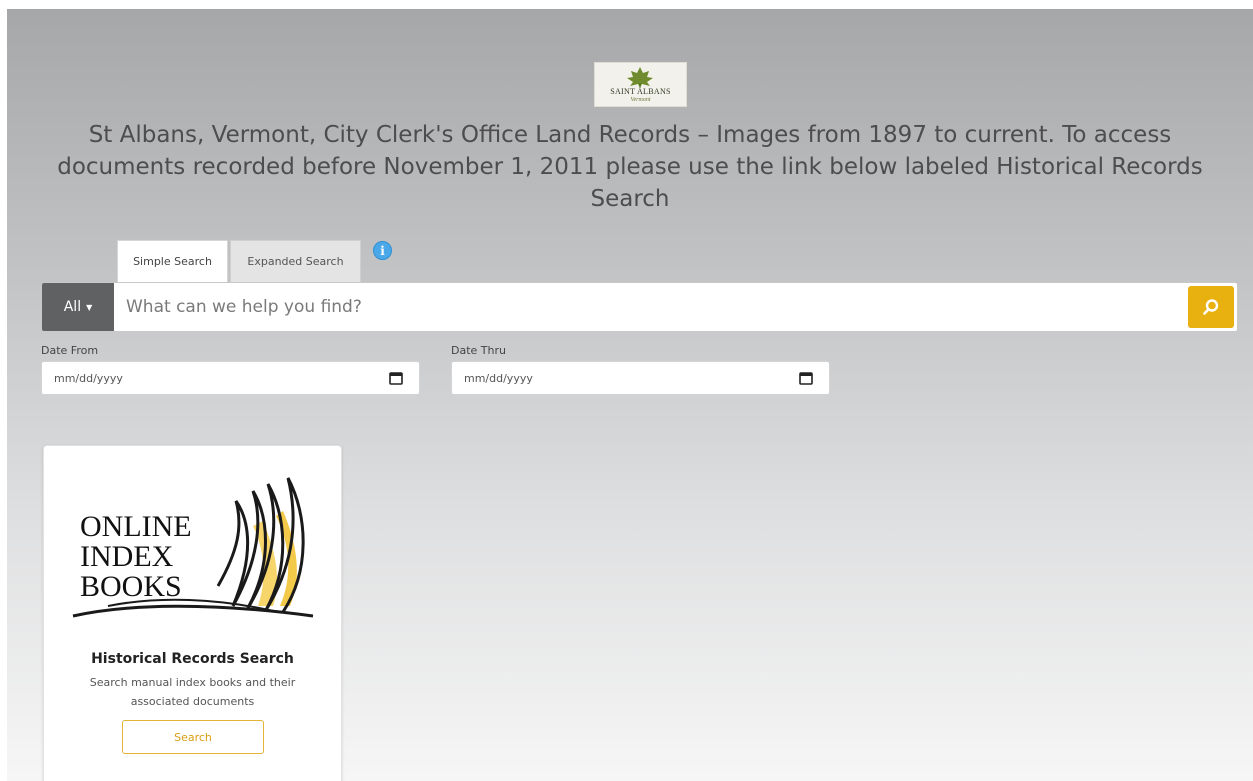 The height and width of the screenshot is (781, 1253). Describe the element at coordinates (70, 350) in the screenshot. I see `date-from-label: Date From` at that location.